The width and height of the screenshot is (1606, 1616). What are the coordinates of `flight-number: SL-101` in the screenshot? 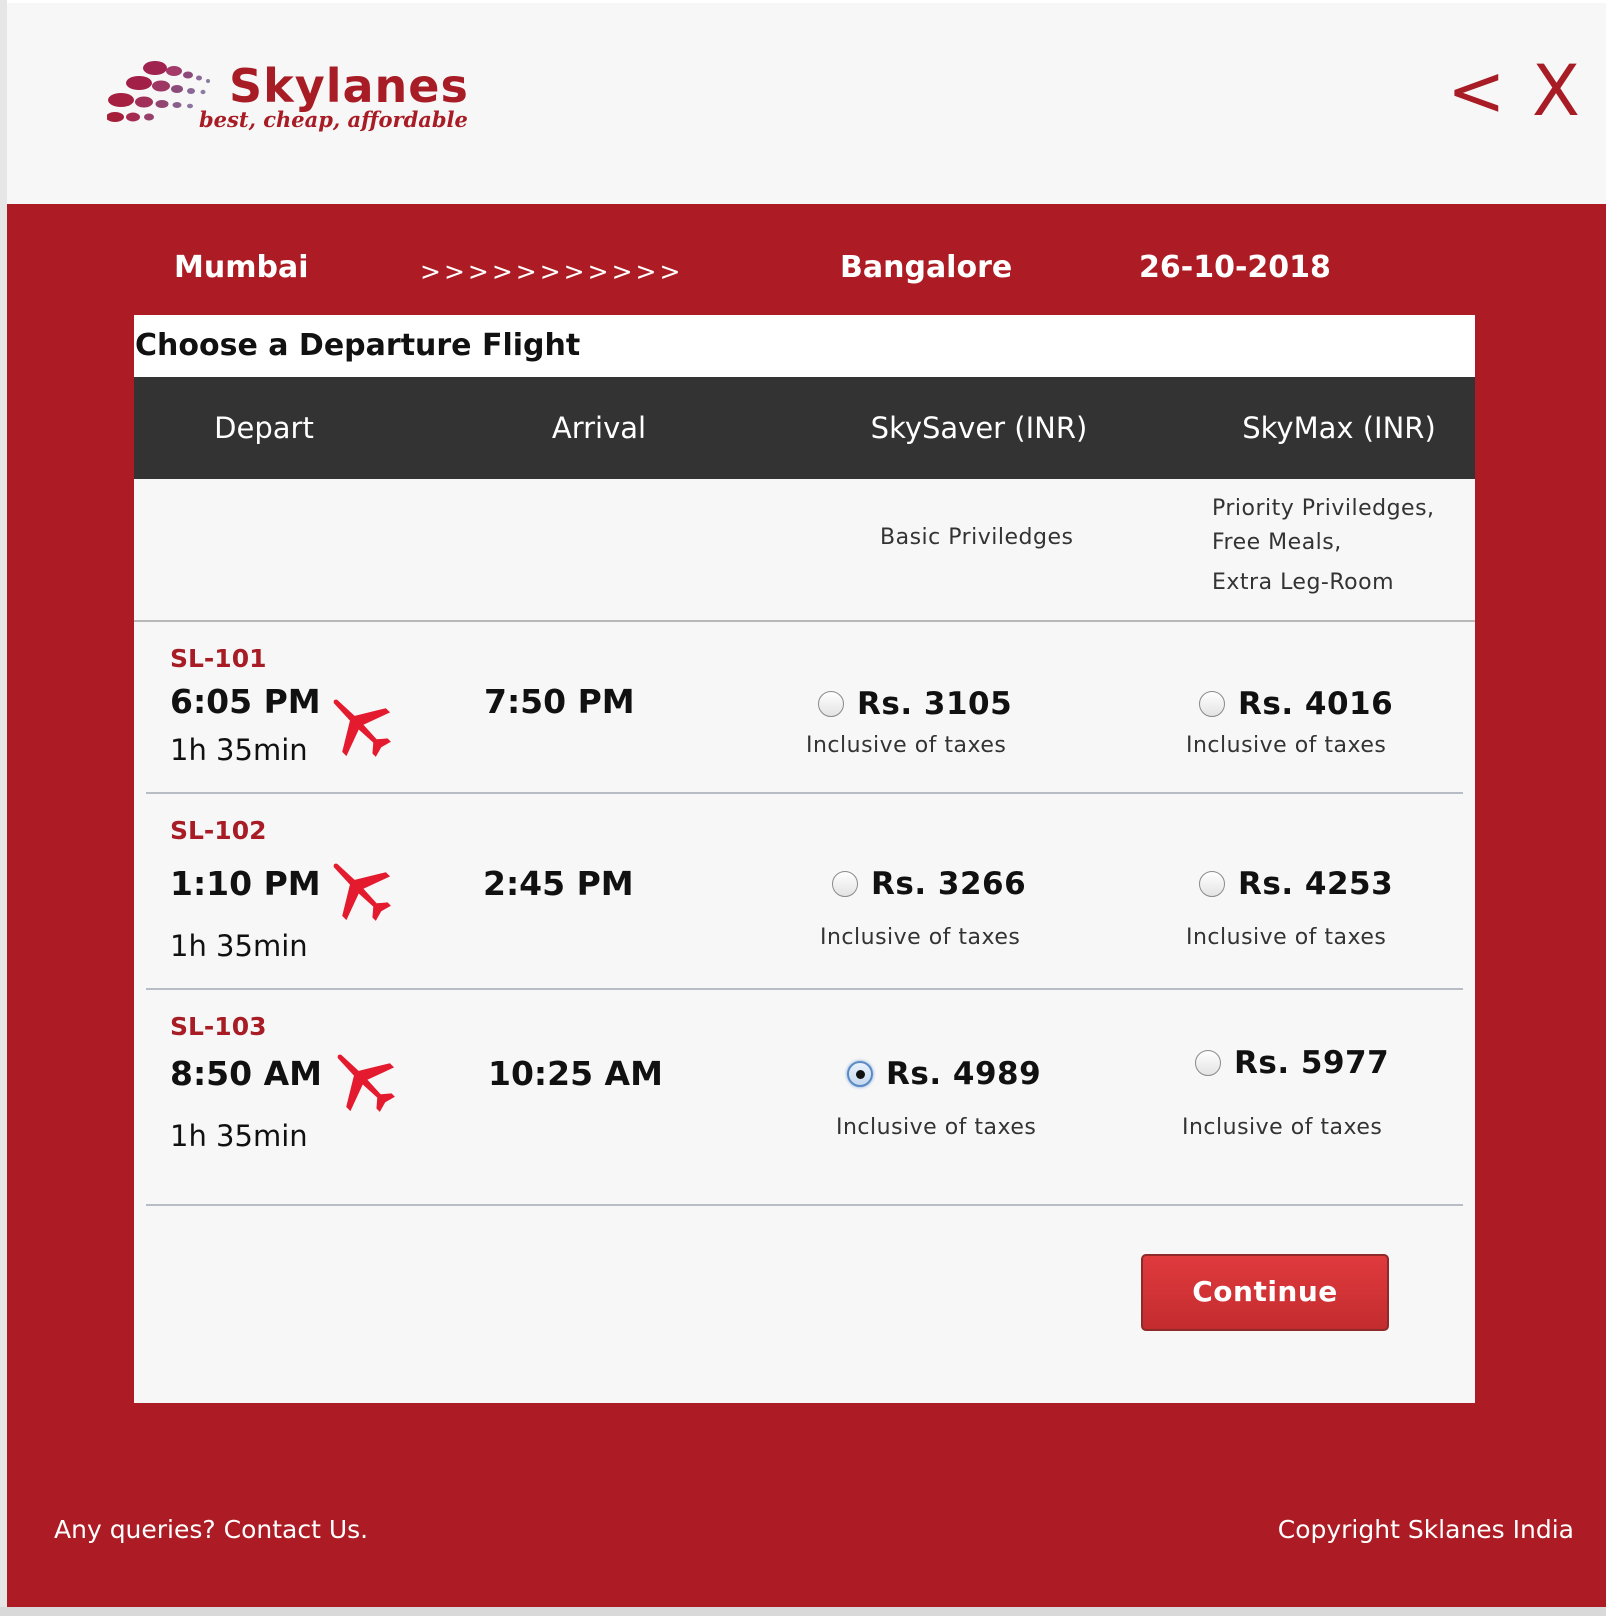 It's located at (218, 658).